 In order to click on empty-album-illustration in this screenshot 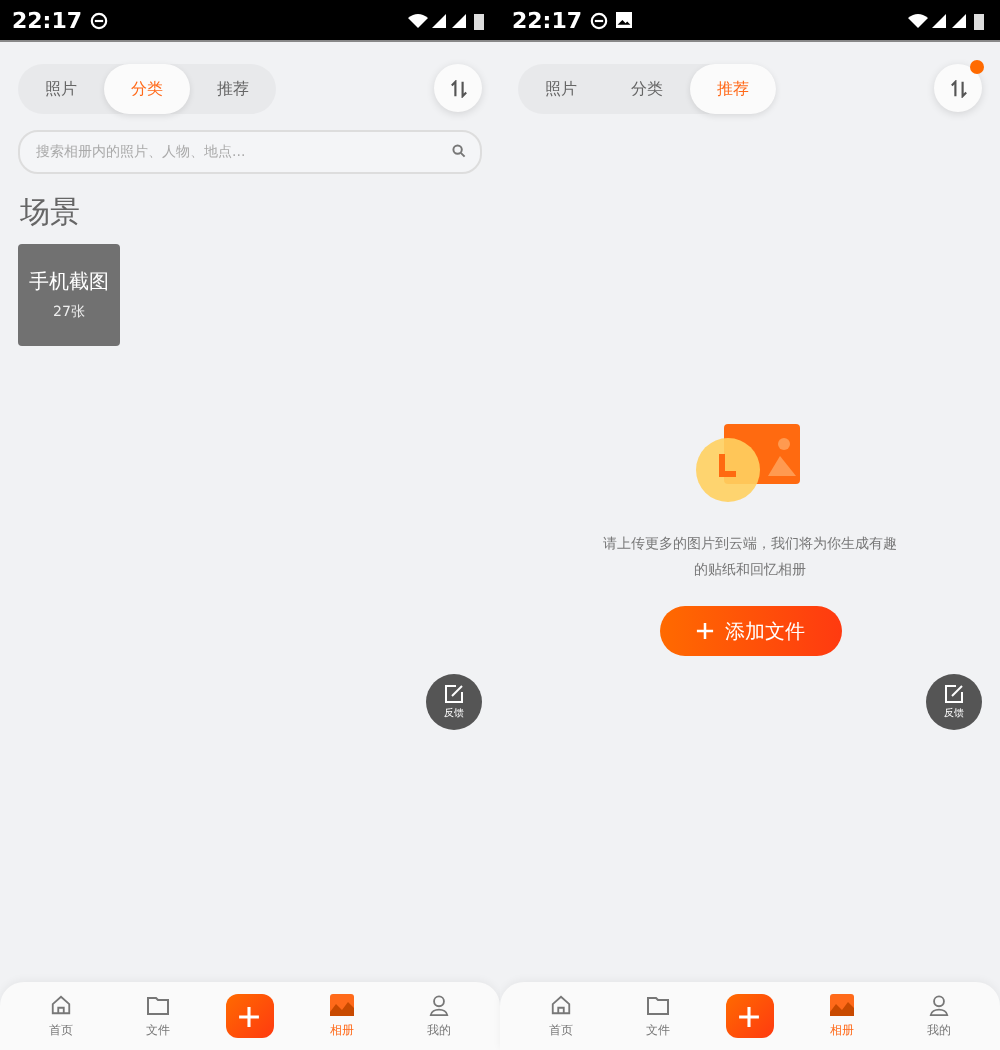, I will do `click(750, 464)`.